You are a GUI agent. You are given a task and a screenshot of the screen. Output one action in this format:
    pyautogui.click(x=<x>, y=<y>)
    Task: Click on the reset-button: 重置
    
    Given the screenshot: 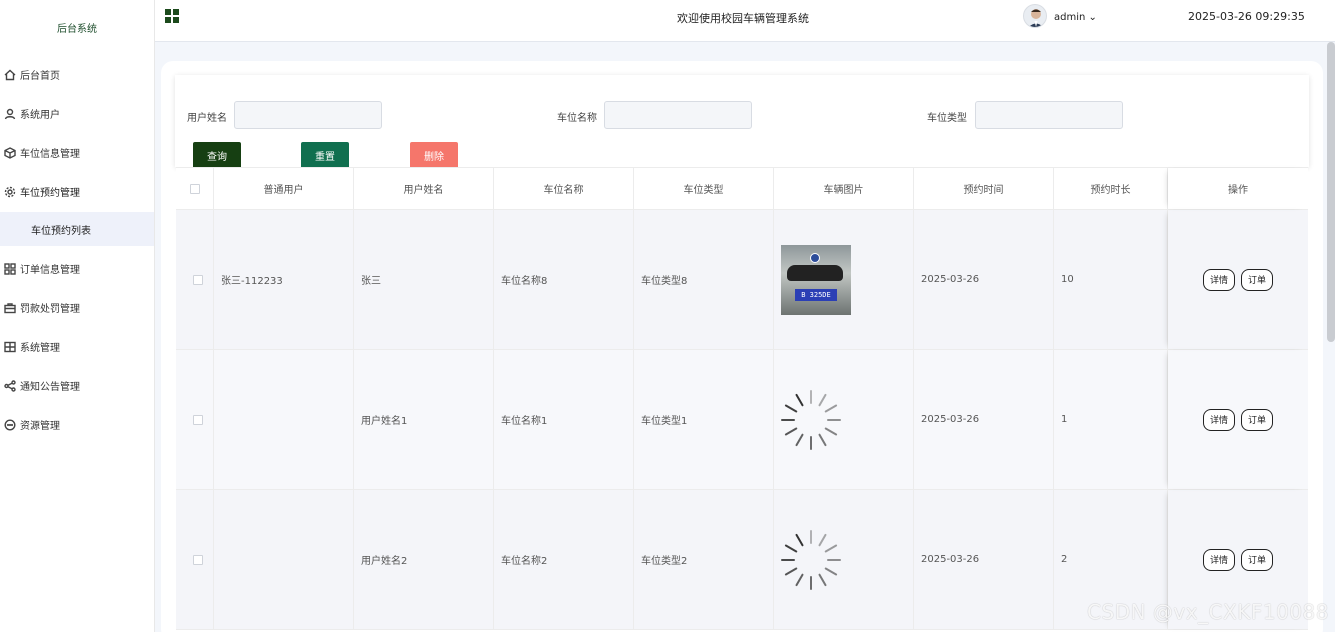 What is the action you would take?
    pyautogui.click(x=325, y=155)
    